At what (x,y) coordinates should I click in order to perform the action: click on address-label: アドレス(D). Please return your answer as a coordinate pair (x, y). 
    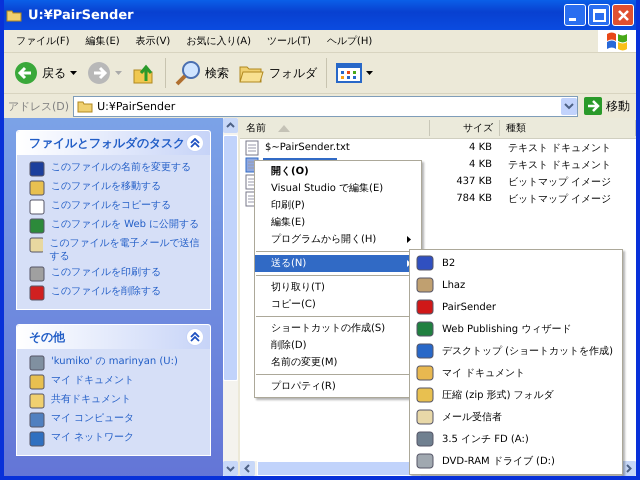
    Looking at the image, I should click on (39, 106).